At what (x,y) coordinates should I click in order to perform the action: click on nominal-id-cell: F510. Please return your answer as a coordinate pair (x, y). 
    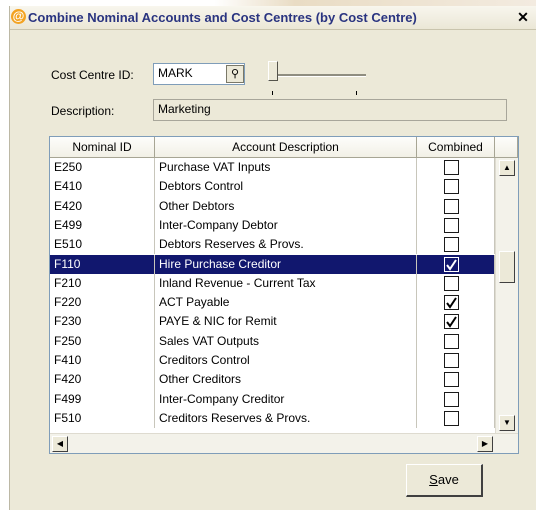
    Looking at the image, I should click on (102, 418).